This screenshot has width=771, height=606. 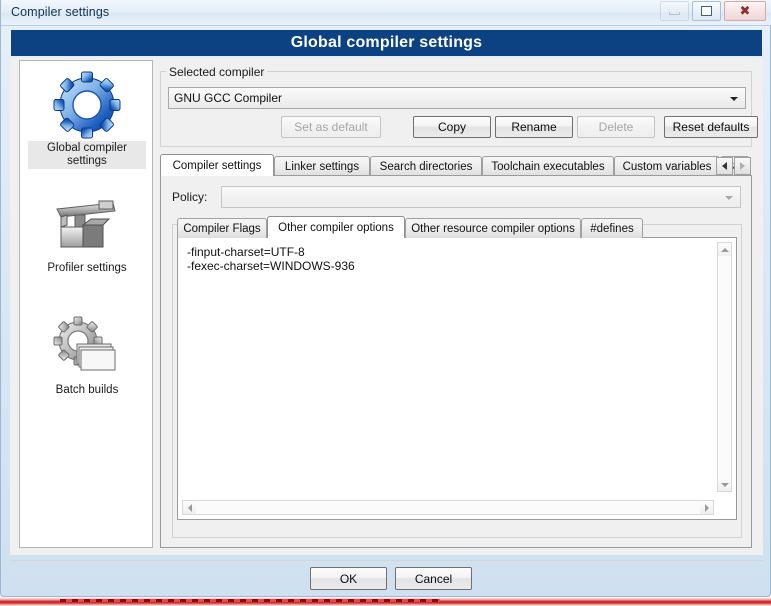 I want to click on policy-select-value, so click(x=224, y=194).